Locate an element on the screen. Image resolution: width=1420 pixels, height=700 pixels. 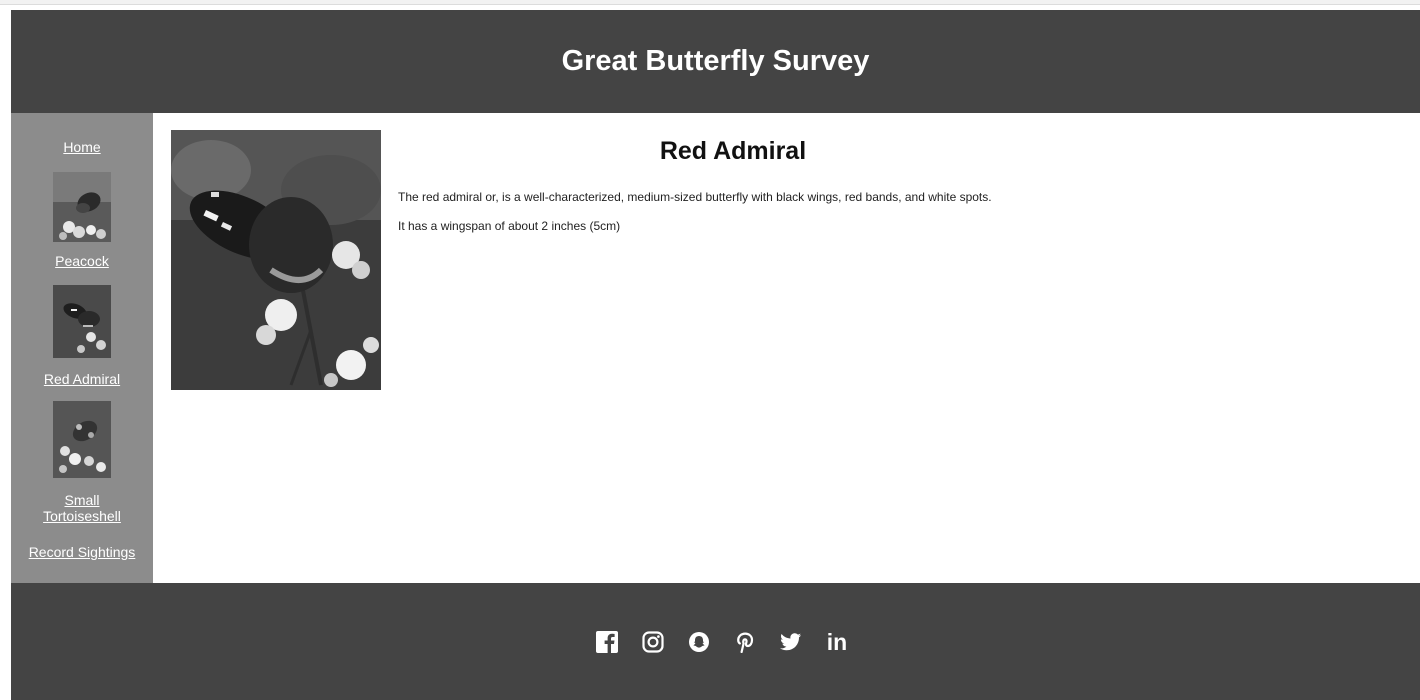
peacock-thumbnail-image is located at coordinates (82, 207).